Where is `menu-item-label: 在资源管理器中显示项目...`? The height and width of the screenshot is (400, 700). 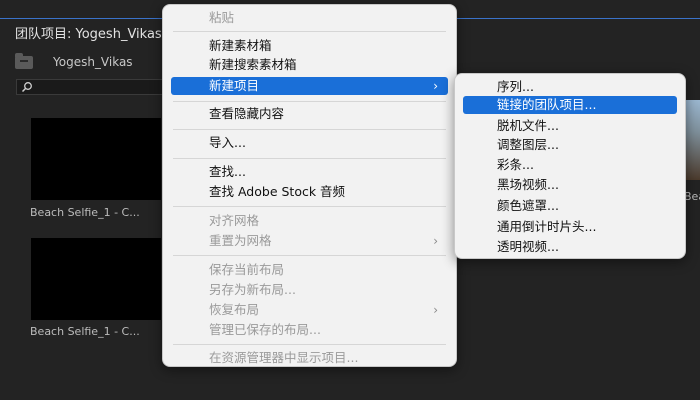
menu-item-label: 在资源管理器中显示项目... is located at coordinates (284, 357).